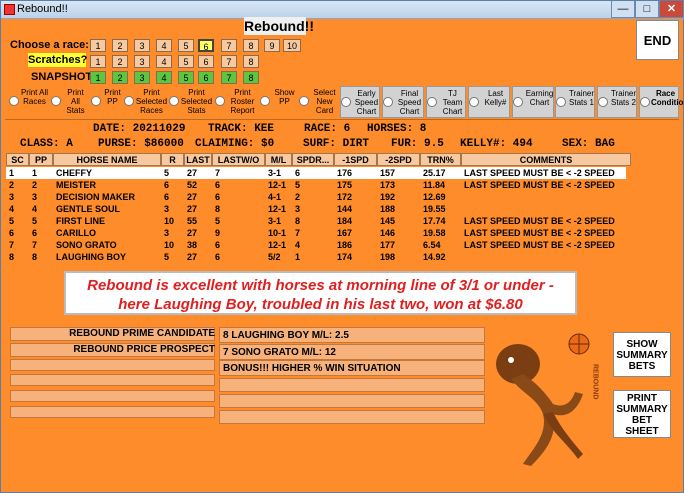 The width and height of the screenshot is (684, 493). I want to click on rebound-horse-logo: REBOUND, so click(546, 399).